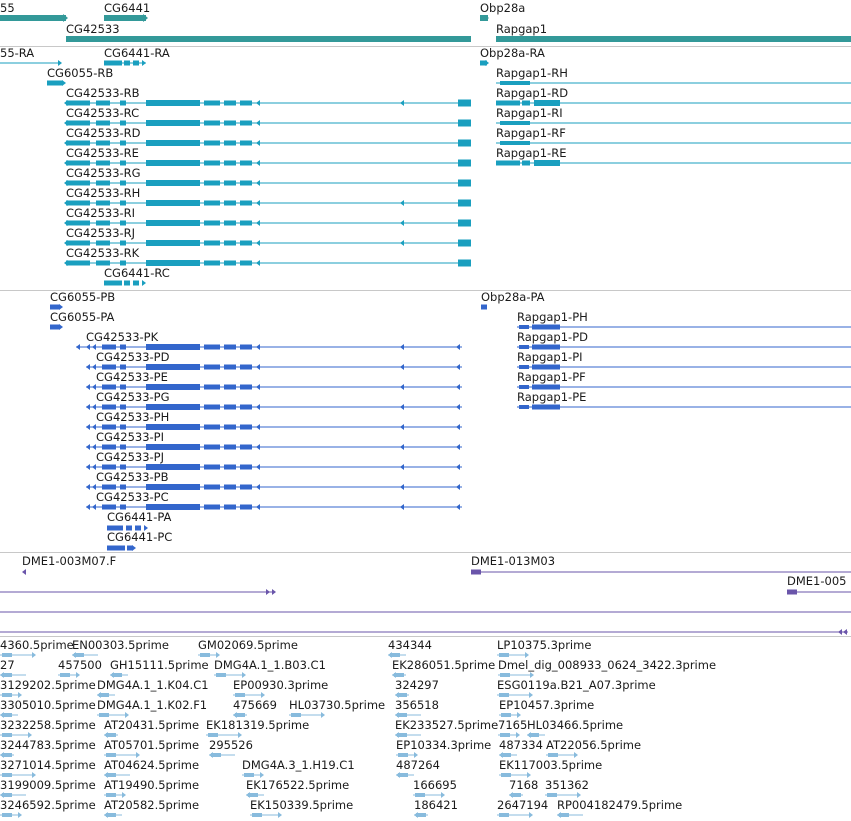 Image resolution: width=851 pixels, height=821 pixels. I want to click on est-label: HL03730.5prime, so click(337, 705).